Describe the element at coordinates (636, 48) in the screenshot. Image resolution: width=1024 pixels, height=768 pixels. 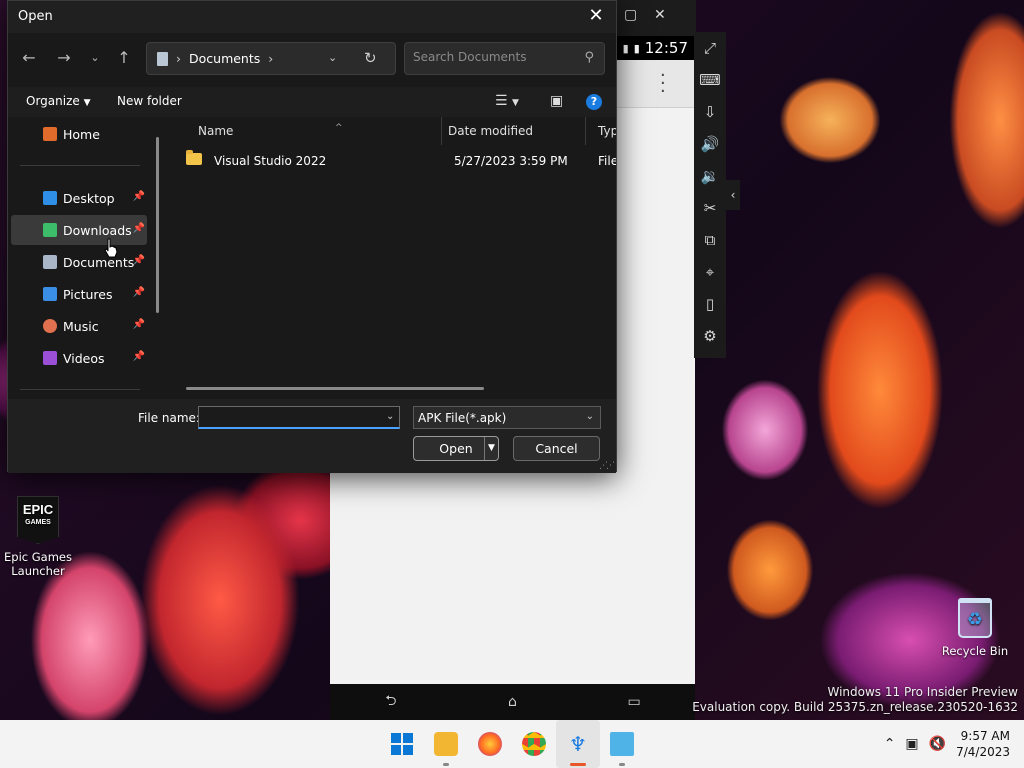
I see `battery-icon: ▮` at that location.